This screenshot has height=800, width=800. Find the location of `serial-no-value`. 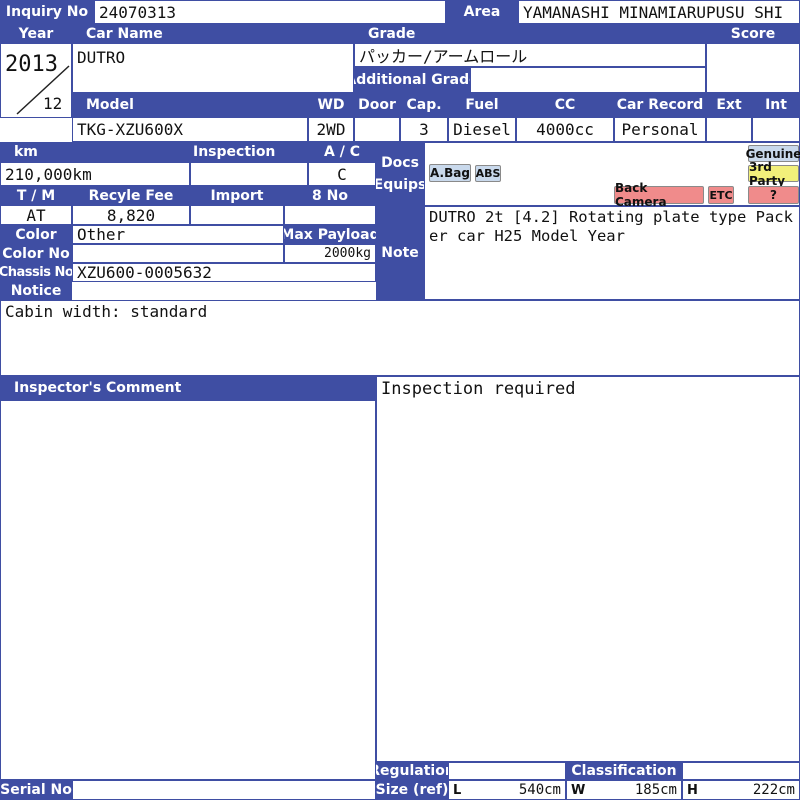

serial-no-value is located at coordinates (224, 790).